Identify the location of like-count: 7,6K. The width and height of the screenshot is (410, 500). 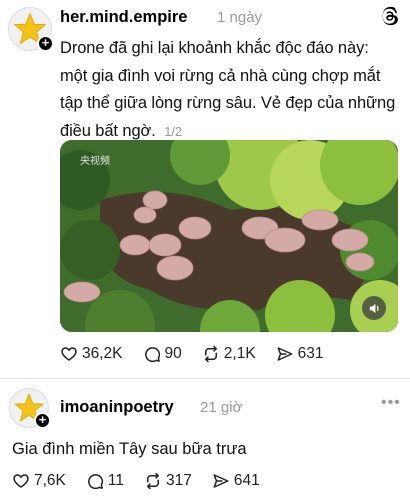
(50, 480).